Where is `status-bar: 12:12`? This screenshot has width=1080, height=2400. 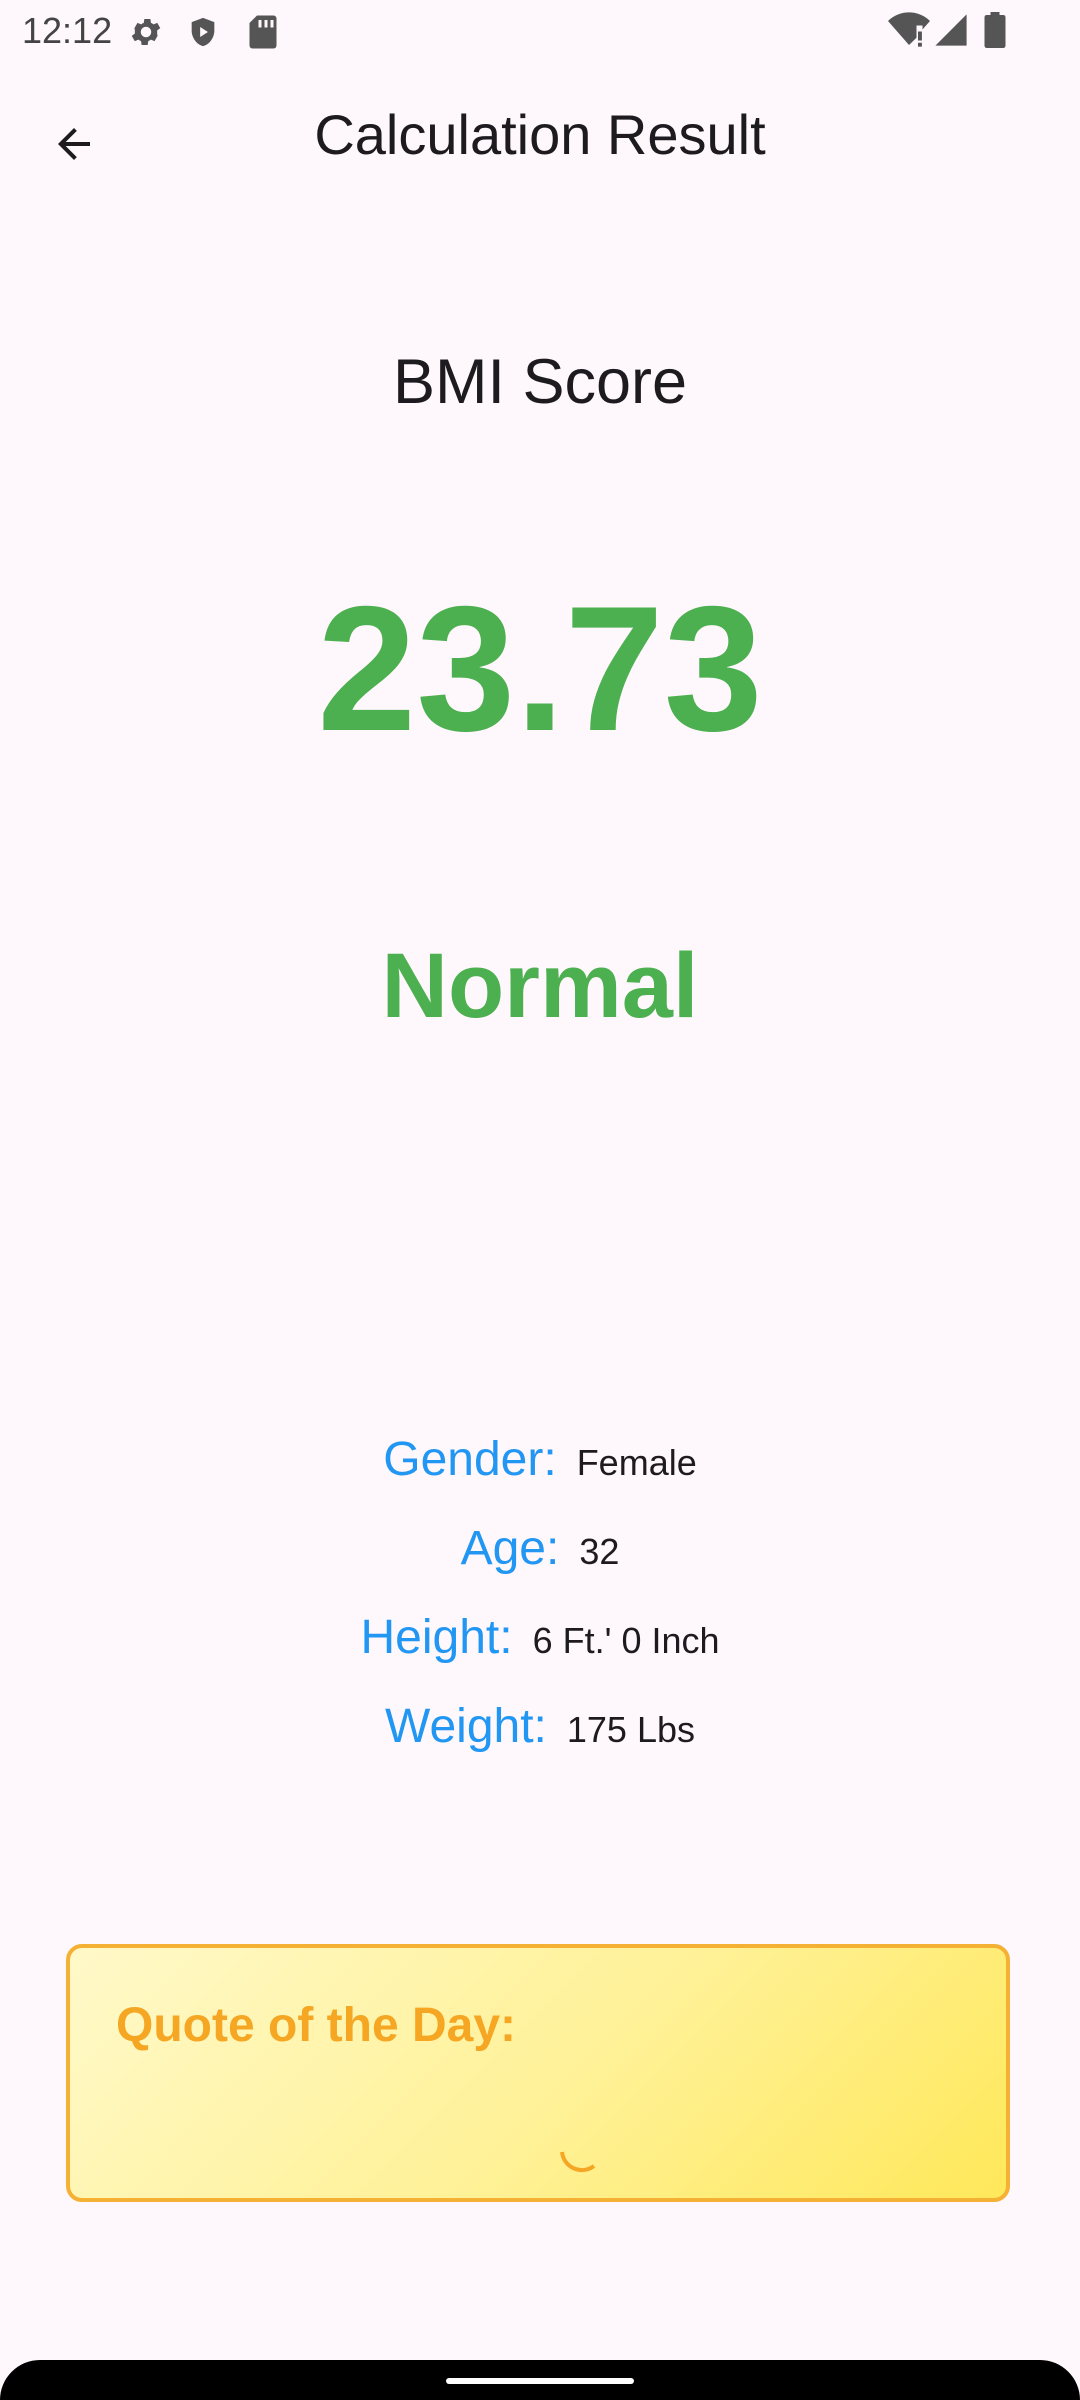 status-bar: 12:12 is located at coordinates (540, 32).